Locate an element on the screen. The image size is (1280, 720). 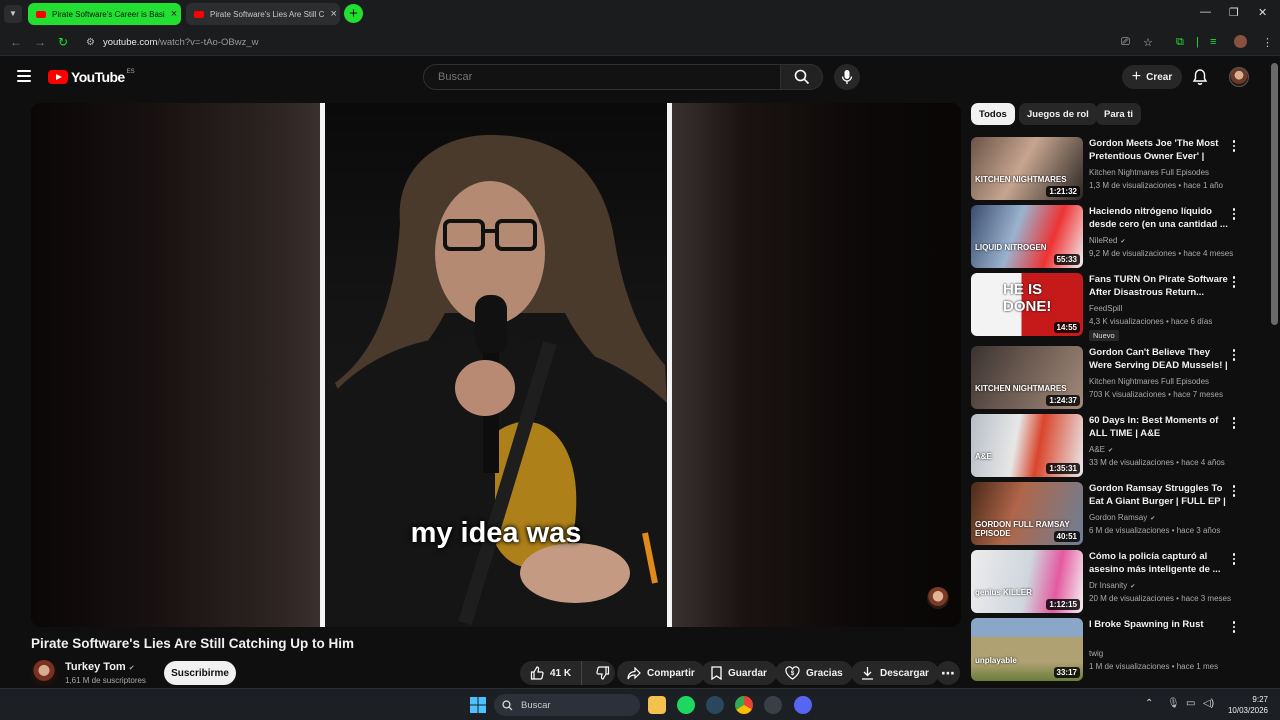
media-controls-icon: ≡ is located at coordinates (1213, 42).